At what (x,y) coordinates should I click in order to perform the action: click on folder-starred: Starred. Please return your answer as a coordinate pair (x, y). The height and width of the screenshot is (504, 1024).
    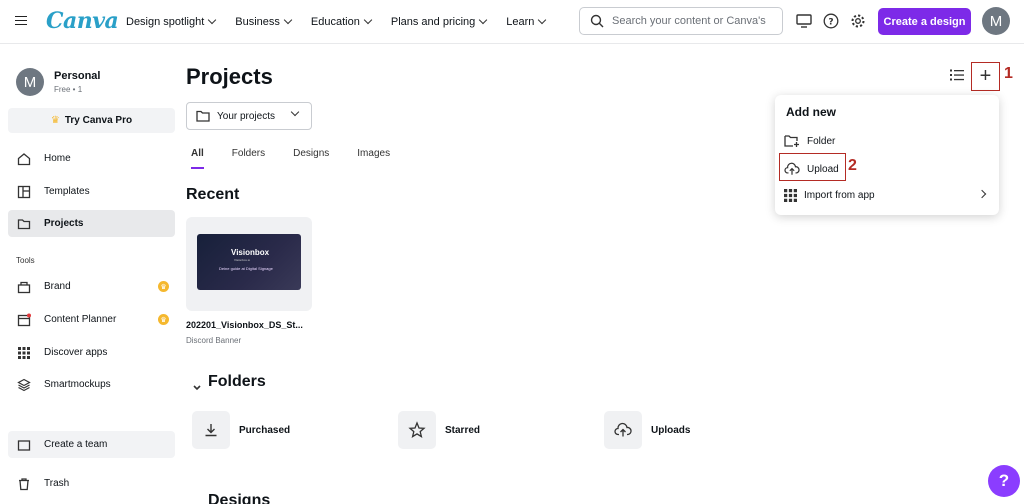
    Looking at the image, I should click on (439, 430).